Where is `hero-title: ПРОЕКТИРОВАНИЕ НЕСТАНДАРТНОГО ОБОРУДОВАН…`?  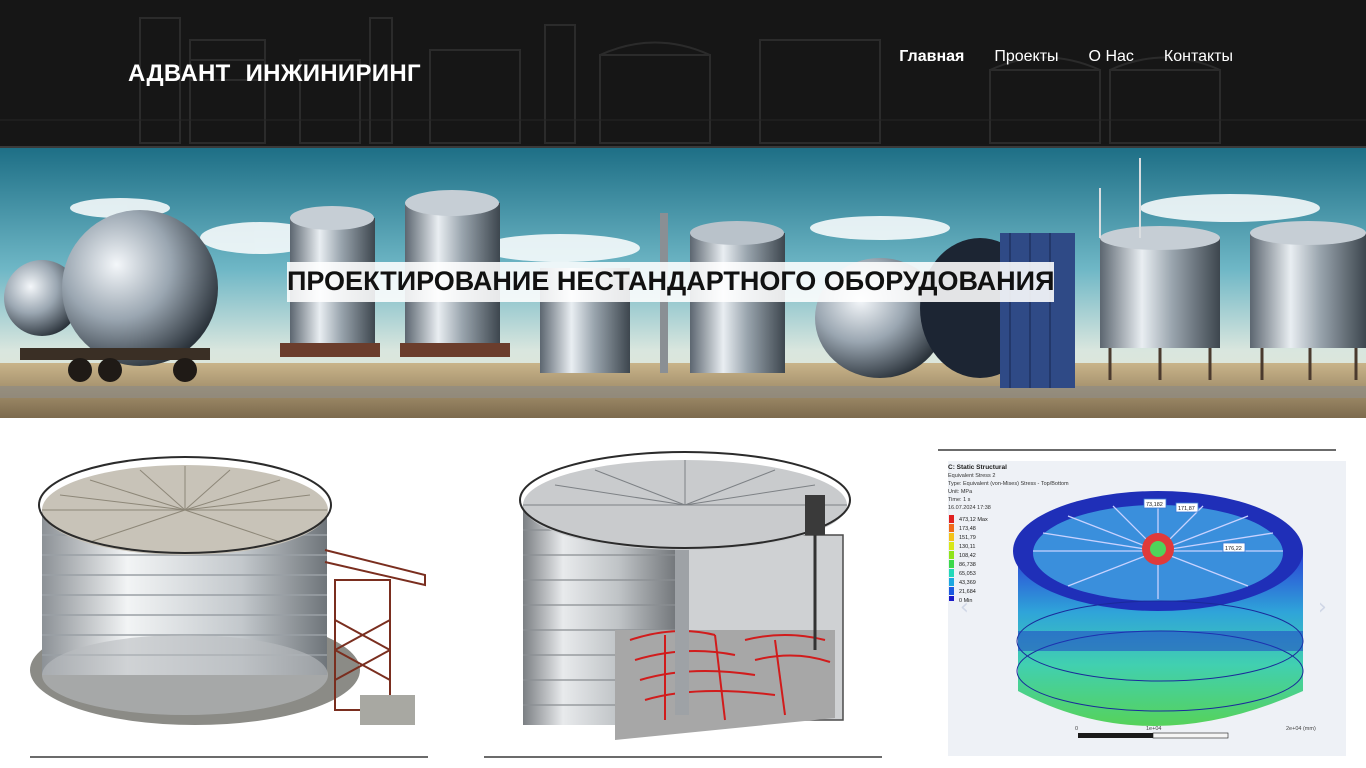 hero-title: ПРОЕКТИРОВАНИЕ НЕСТАНДАРТНОГО ОБОРУДОВАН… is located at coordinates (671, 281).